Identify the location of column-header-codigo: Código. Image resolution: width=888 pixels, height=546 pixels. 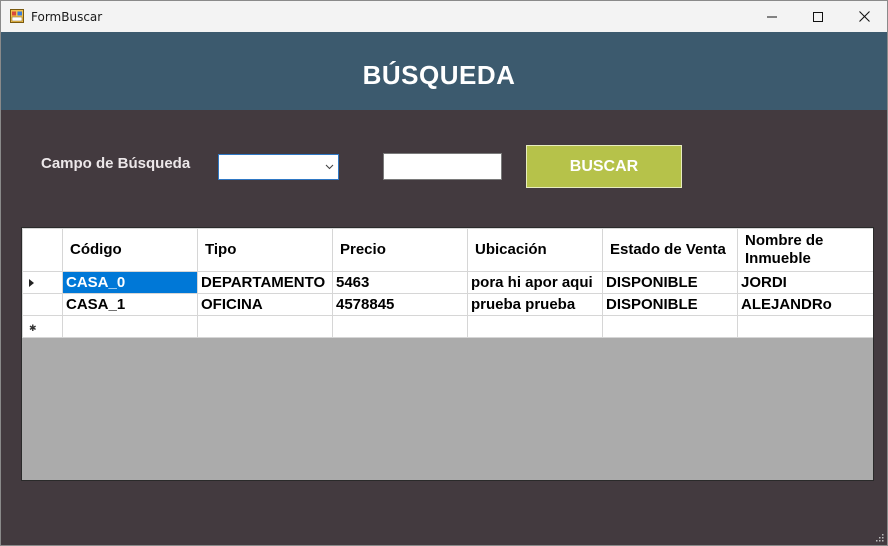
(130, 250).